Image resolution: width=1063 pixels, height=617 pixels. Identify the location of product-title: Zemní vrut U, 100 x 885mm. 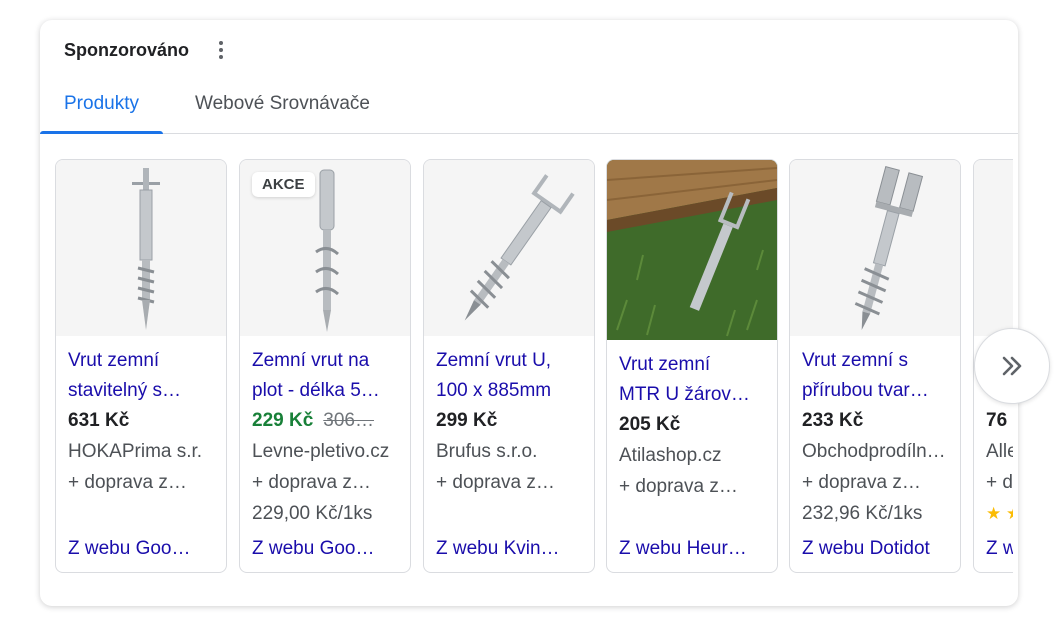
(511, 376).